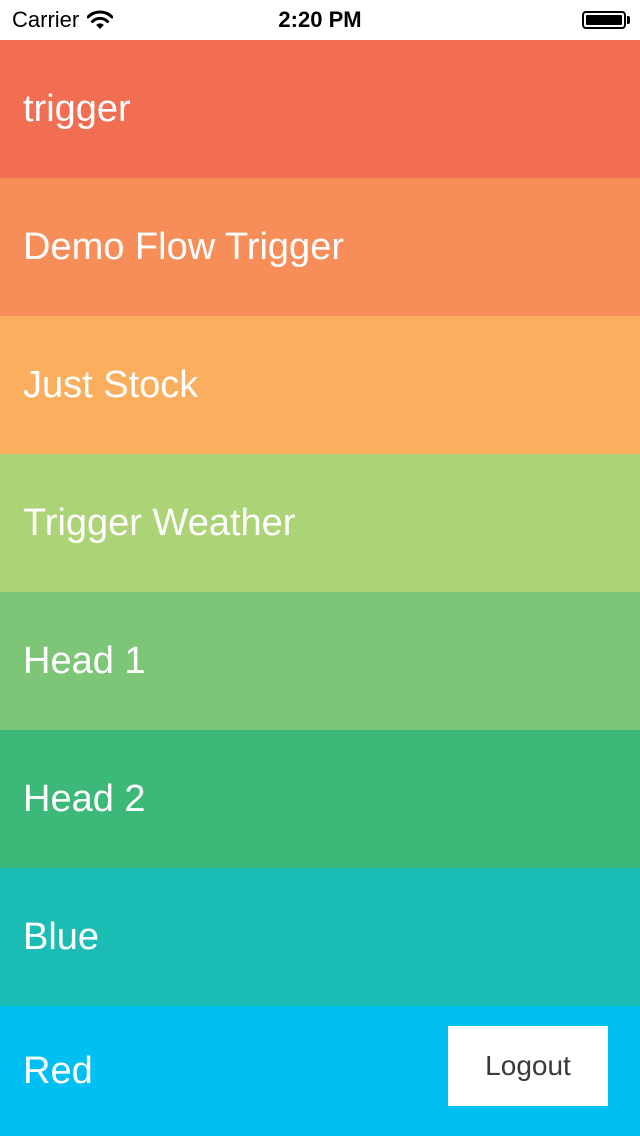 The height and width of the screenshot is (1136, 640). I want to click on list-item-demo-flow-trigger: Demo Flow Trigger, so click(320, 247).